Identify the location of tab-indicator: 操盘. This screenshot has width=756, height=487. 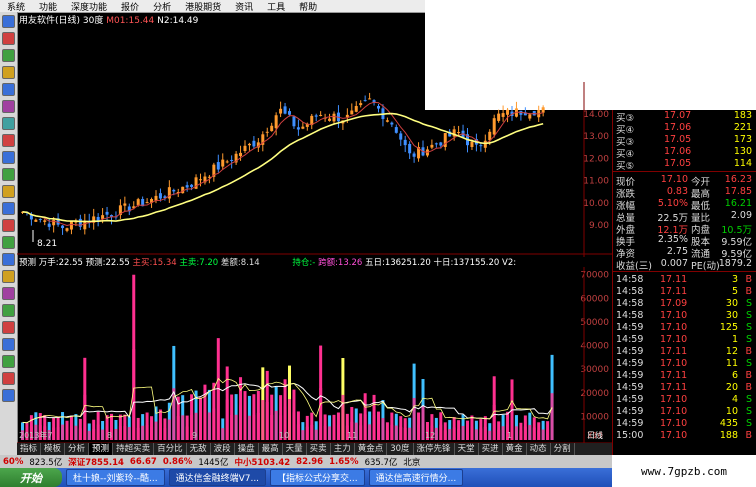
(247, 449).